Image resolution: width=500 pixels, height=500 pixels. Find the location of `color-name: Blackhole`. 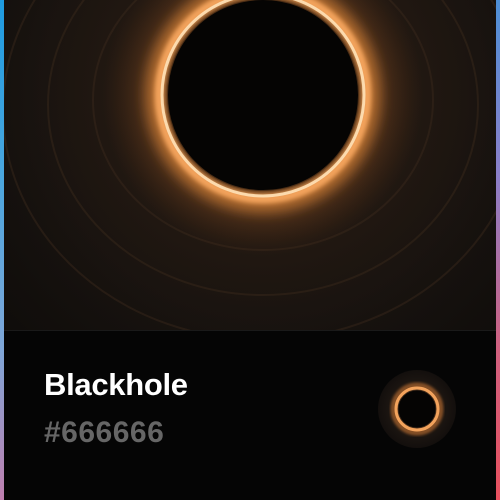

color-name: Blackhole is located at coordinates (116, 384).